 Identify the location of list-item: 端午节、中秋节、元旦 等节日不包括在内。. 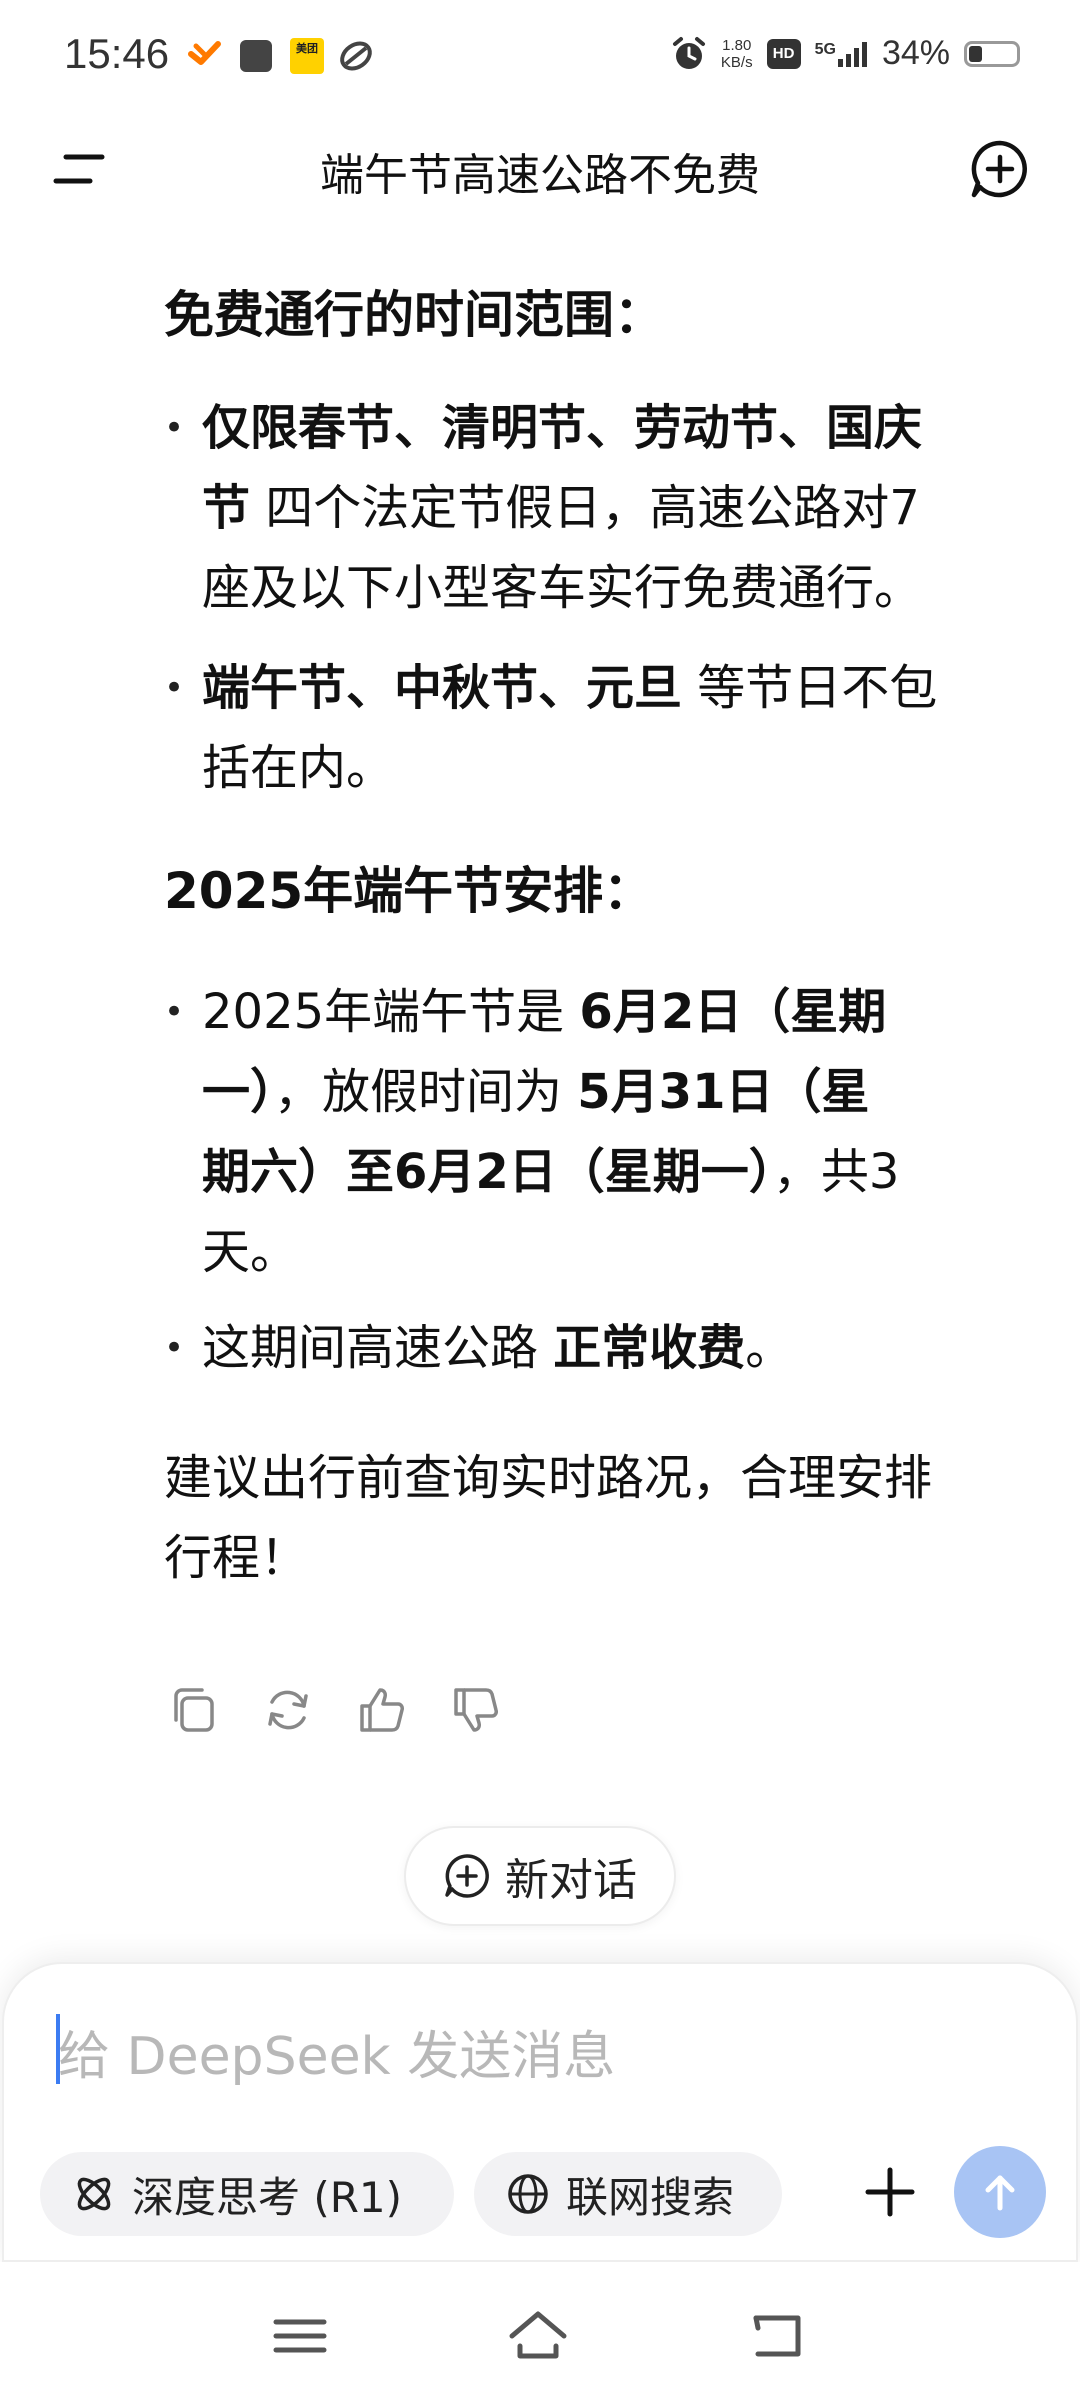
(604, 728).